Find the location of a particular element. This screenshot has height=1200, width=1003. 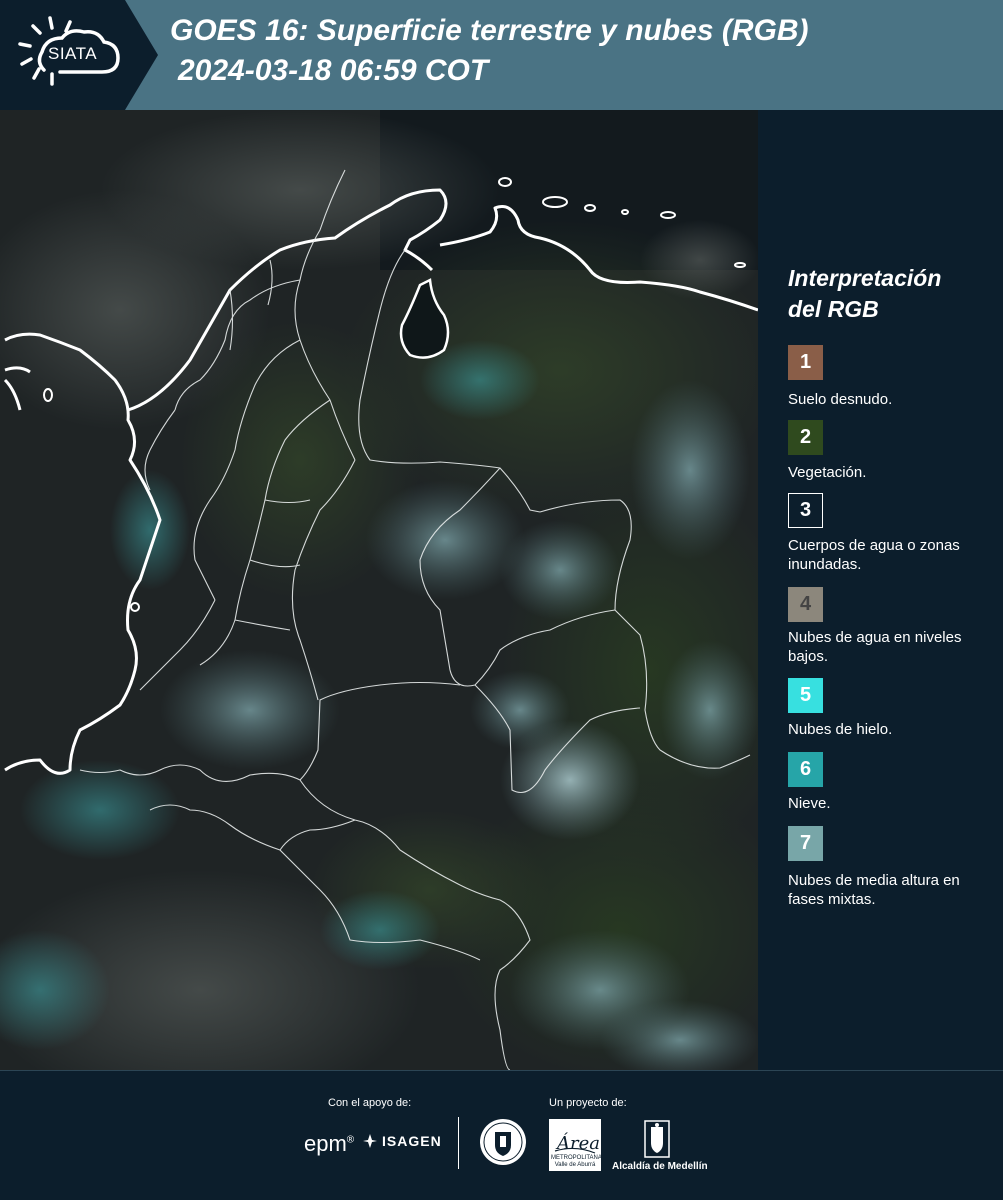

isagen-mark-icon is located at coordinates (370, 1141).